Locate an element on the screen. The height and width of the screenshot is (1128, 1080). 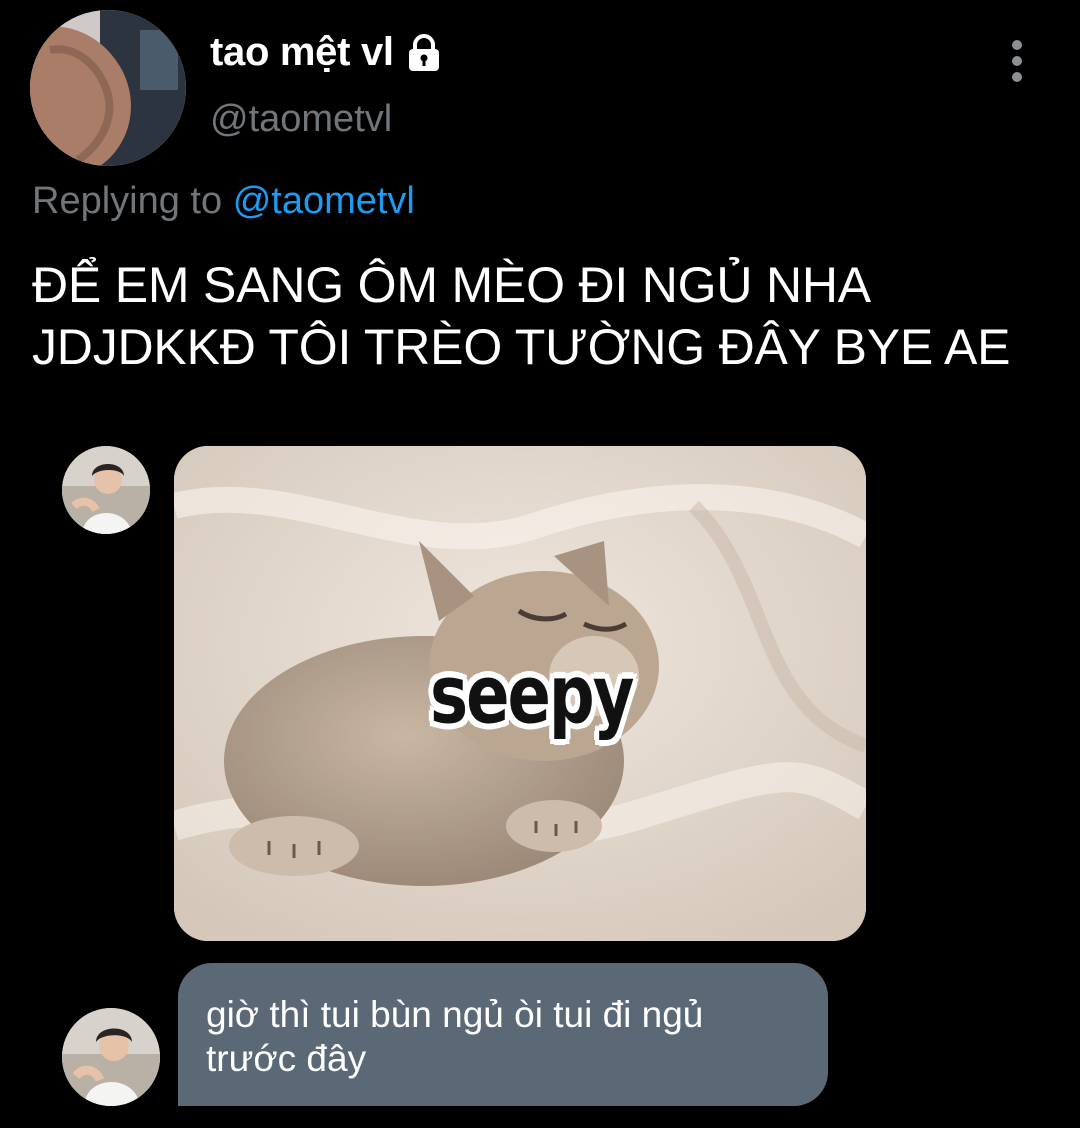
avatar-image-icon is located at coordinates (108, 88).